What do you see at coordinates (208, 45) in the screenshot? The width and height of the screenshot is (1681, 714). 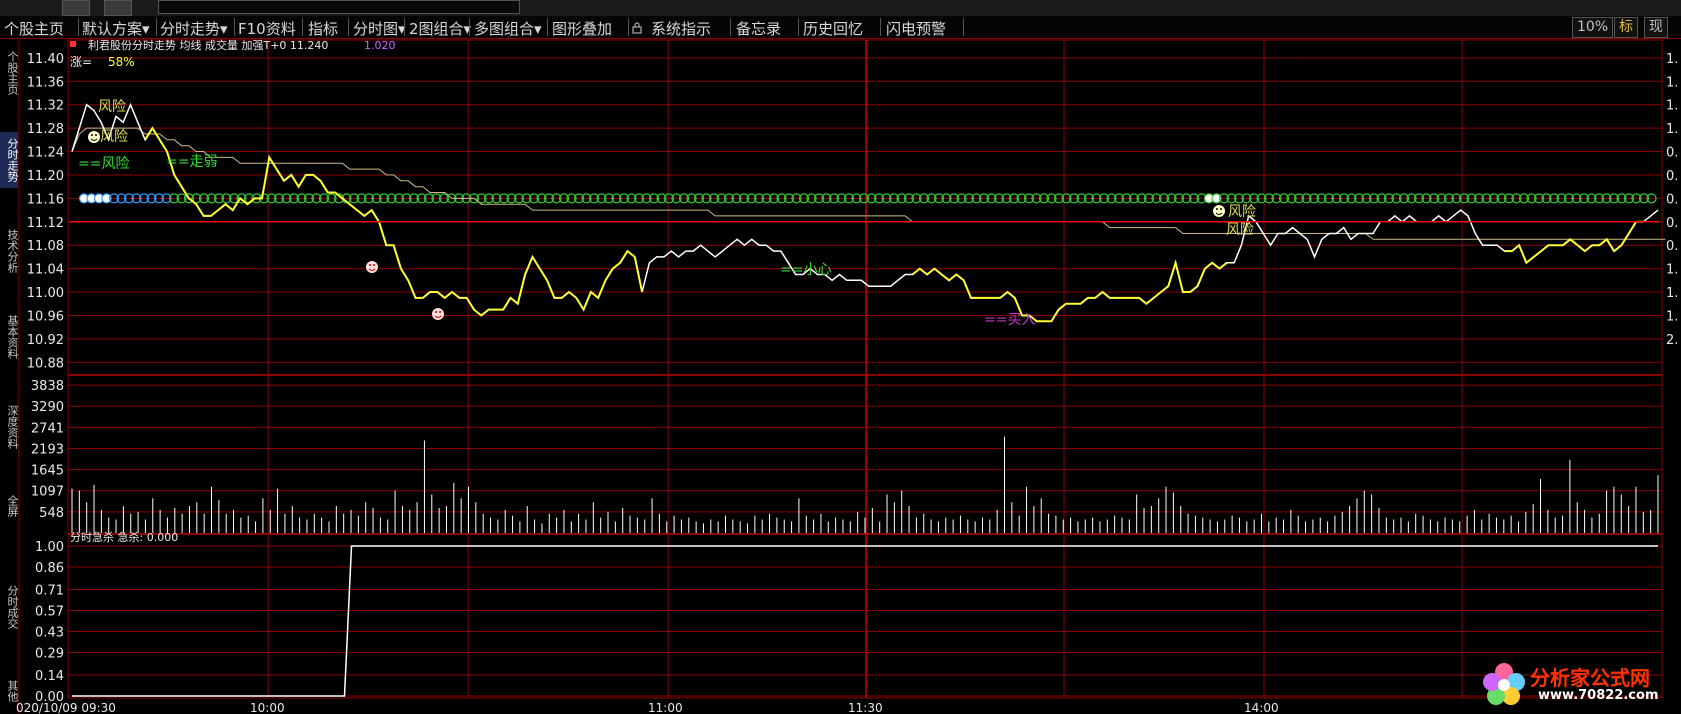 I see `price-panel-header: 利君股份分时走势 均线 成交量 加强T+0 11.240` at bounding box center [208, 45].